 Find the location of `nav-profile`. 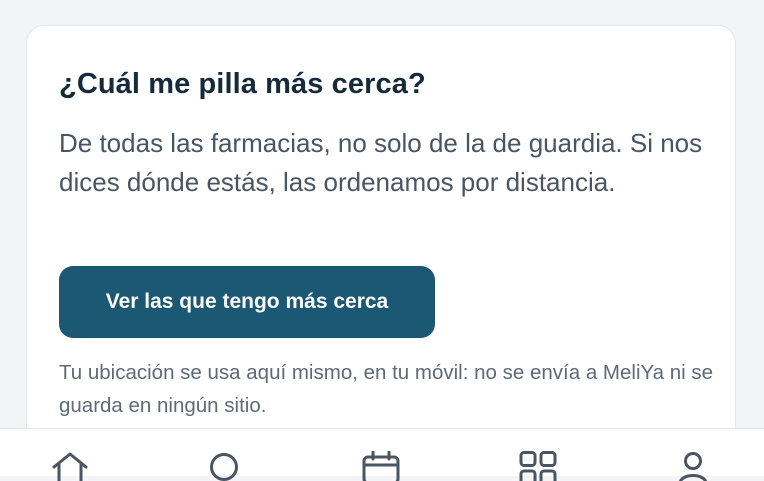

nav-profile is located at coordinates (693, 466).